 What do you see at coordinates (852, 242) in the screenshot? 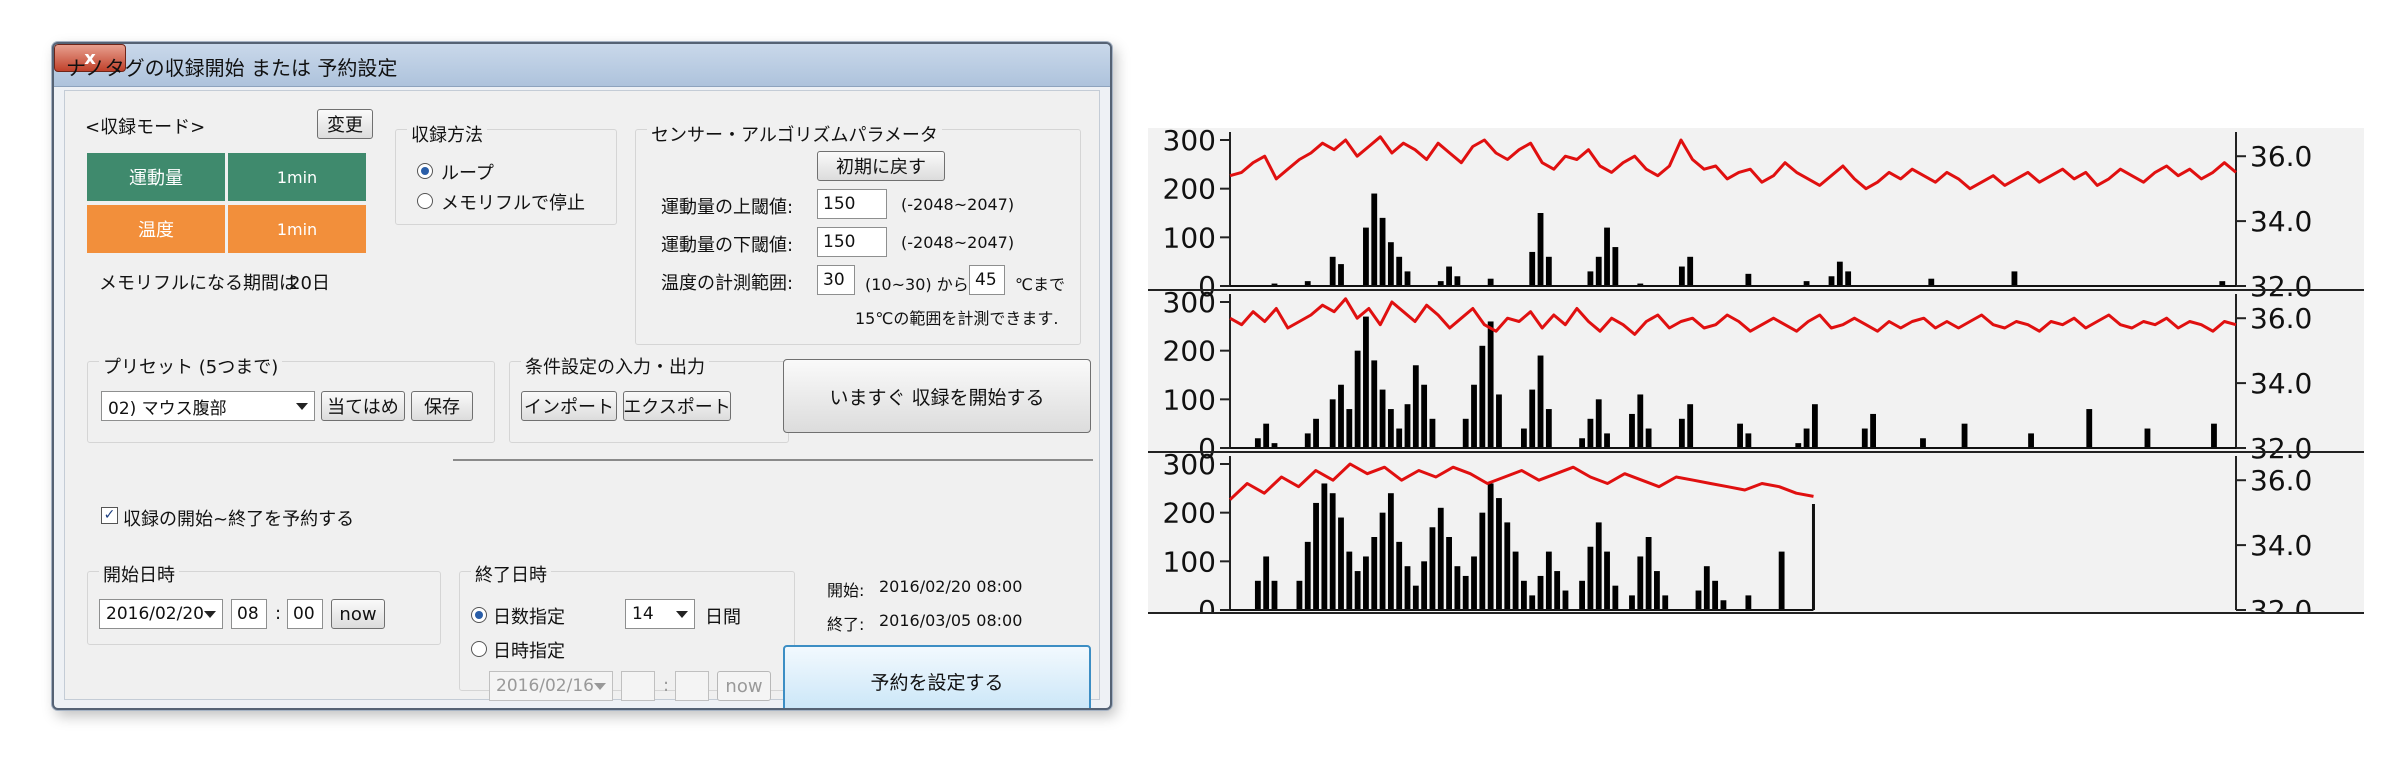
I see `lower-threshold-input: 150` at bounding box center [852, 242].